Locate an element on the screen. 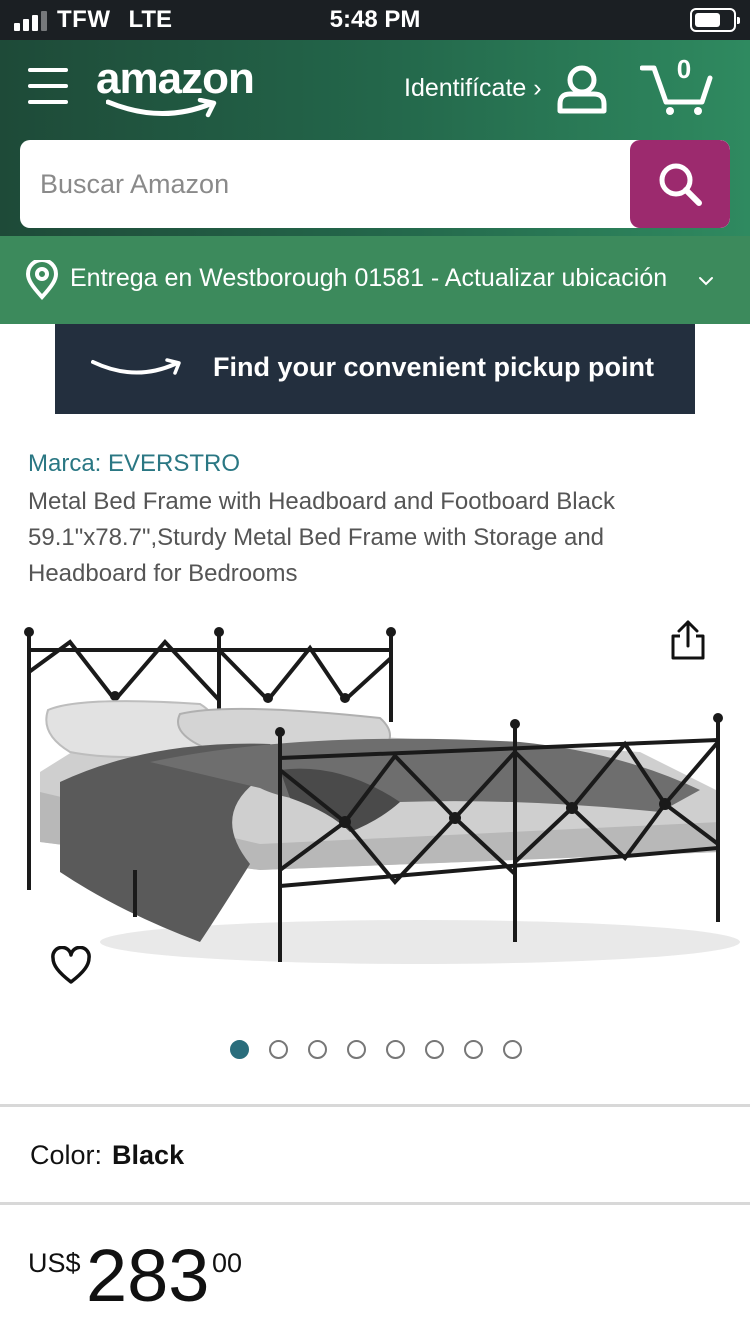 This screenshot has width=750, height=1334. search-input is located at coordinates (325, 184).